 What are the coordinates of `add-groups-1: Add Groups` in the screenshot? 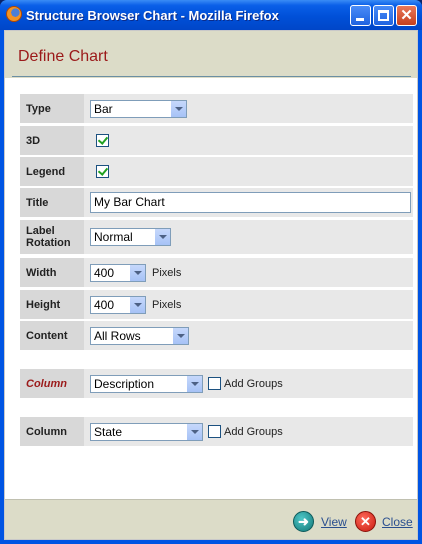 It's located at (245, 383).